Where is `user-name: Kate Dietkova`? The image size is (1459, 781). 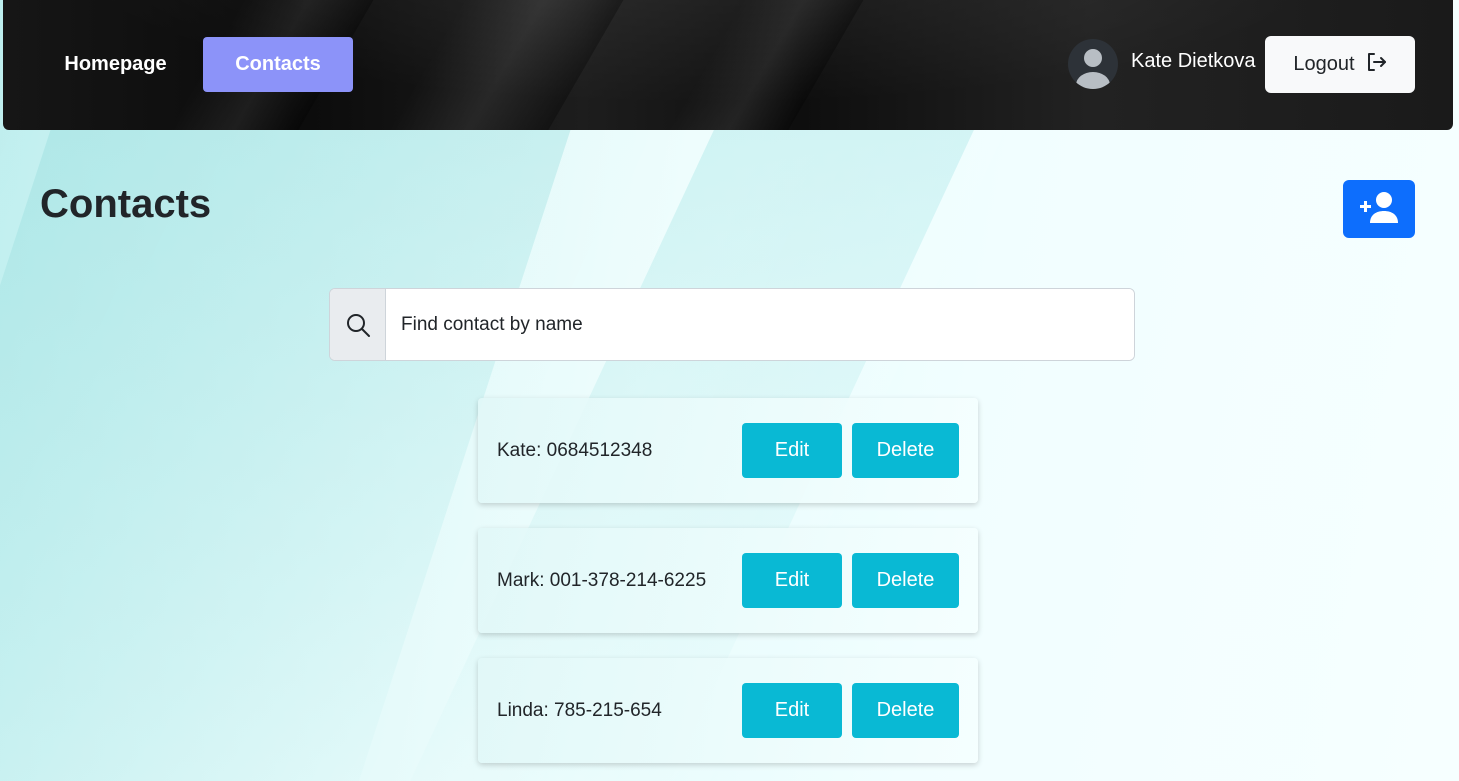
user-name: Kate Dietkova is located at coordinates (1193, 61).